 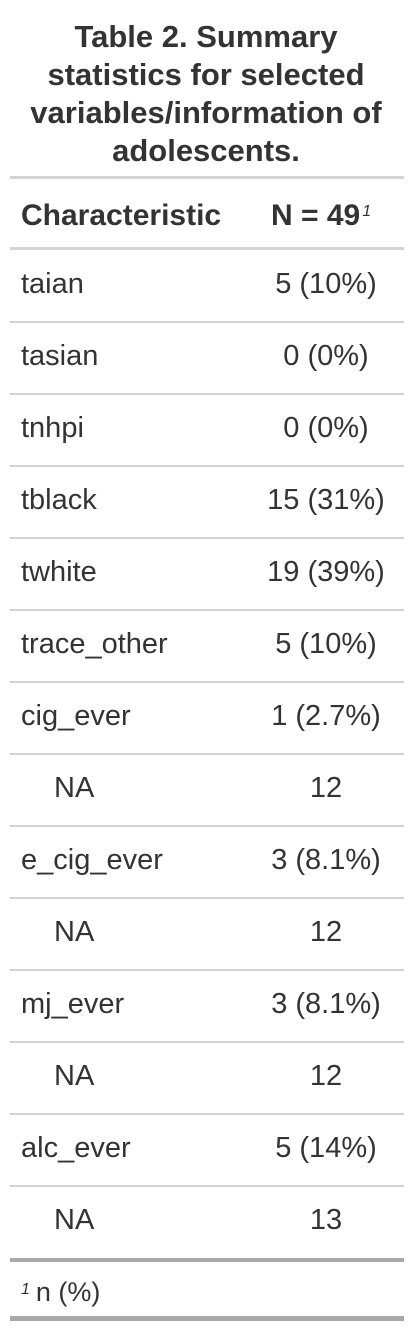 What do you see at coordinates (121, 215) in the screenshot?
I see `column-header-characteristic: Characteristic` at bounding box center [121, 215].